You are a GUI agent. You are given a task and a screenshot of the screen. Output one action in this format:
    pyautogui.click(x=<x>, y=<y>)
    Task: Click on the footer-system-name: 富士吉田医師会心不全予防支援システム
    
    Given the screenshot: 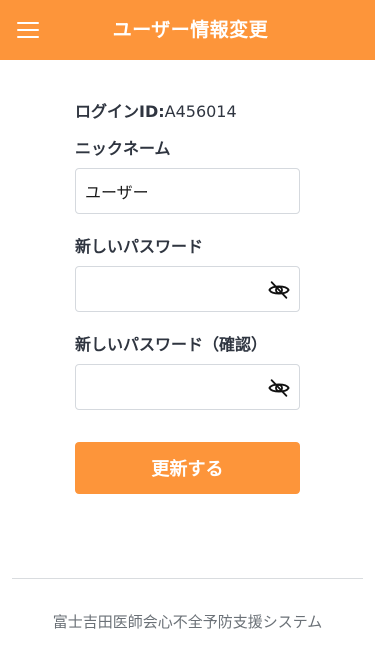 What is the action you would take?
    pyautogui.click(x=187, y=622)
    